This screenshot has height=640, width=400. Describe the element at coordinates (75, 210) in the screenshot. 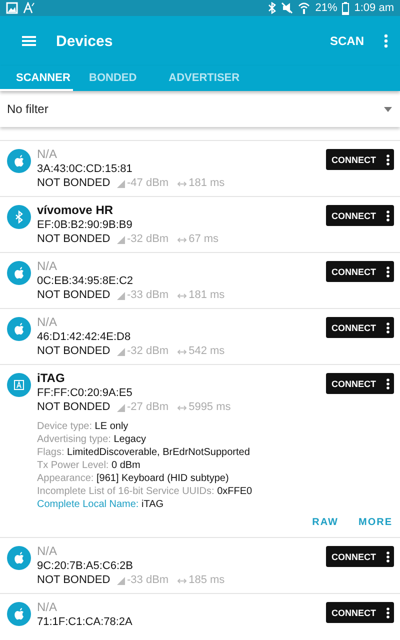

I see `device-name: vívomove HR` at that location.